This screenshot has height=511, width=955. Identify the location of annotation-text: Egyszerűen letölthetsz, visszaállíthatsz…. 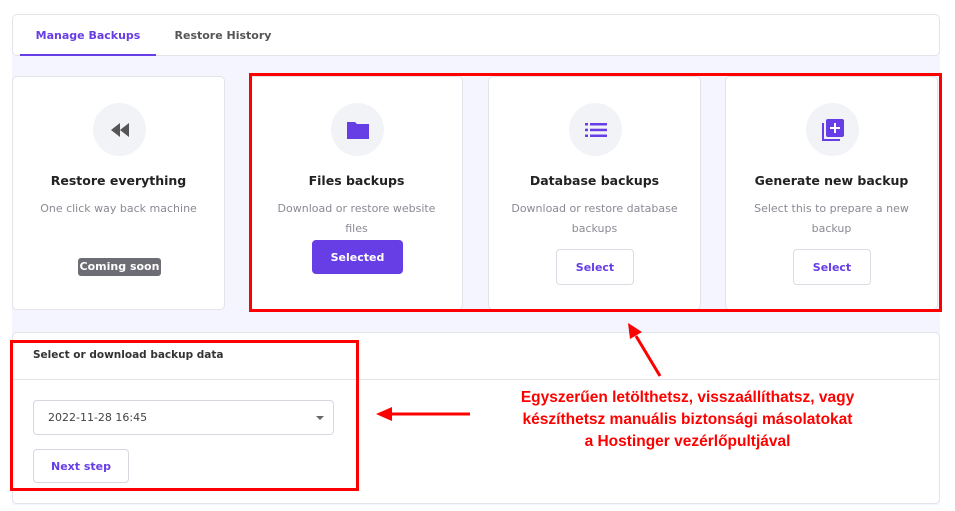
(687, 420).